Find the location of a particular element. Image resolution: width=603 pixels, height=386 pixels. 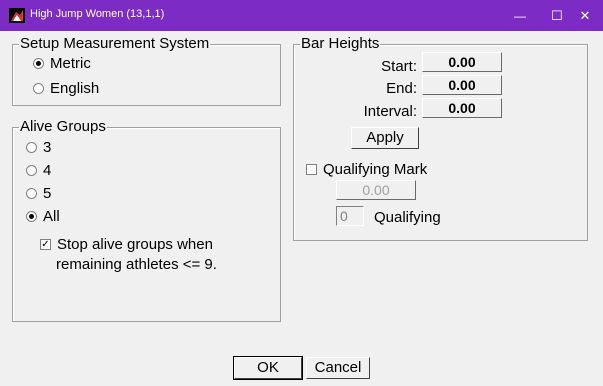

end-height-field: 0.00 is located at coordinates (462, 85).